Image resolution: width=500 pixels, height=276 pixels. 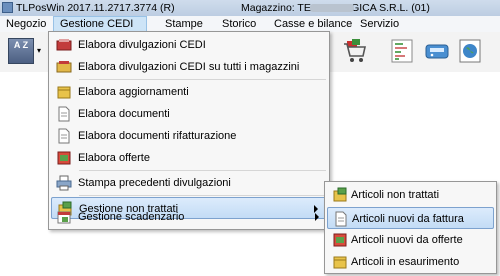 What do you see at coordinates (26, 24) in the screenshot?
I see `menu-negozio: Negozio` at bounding box center [26, 24].